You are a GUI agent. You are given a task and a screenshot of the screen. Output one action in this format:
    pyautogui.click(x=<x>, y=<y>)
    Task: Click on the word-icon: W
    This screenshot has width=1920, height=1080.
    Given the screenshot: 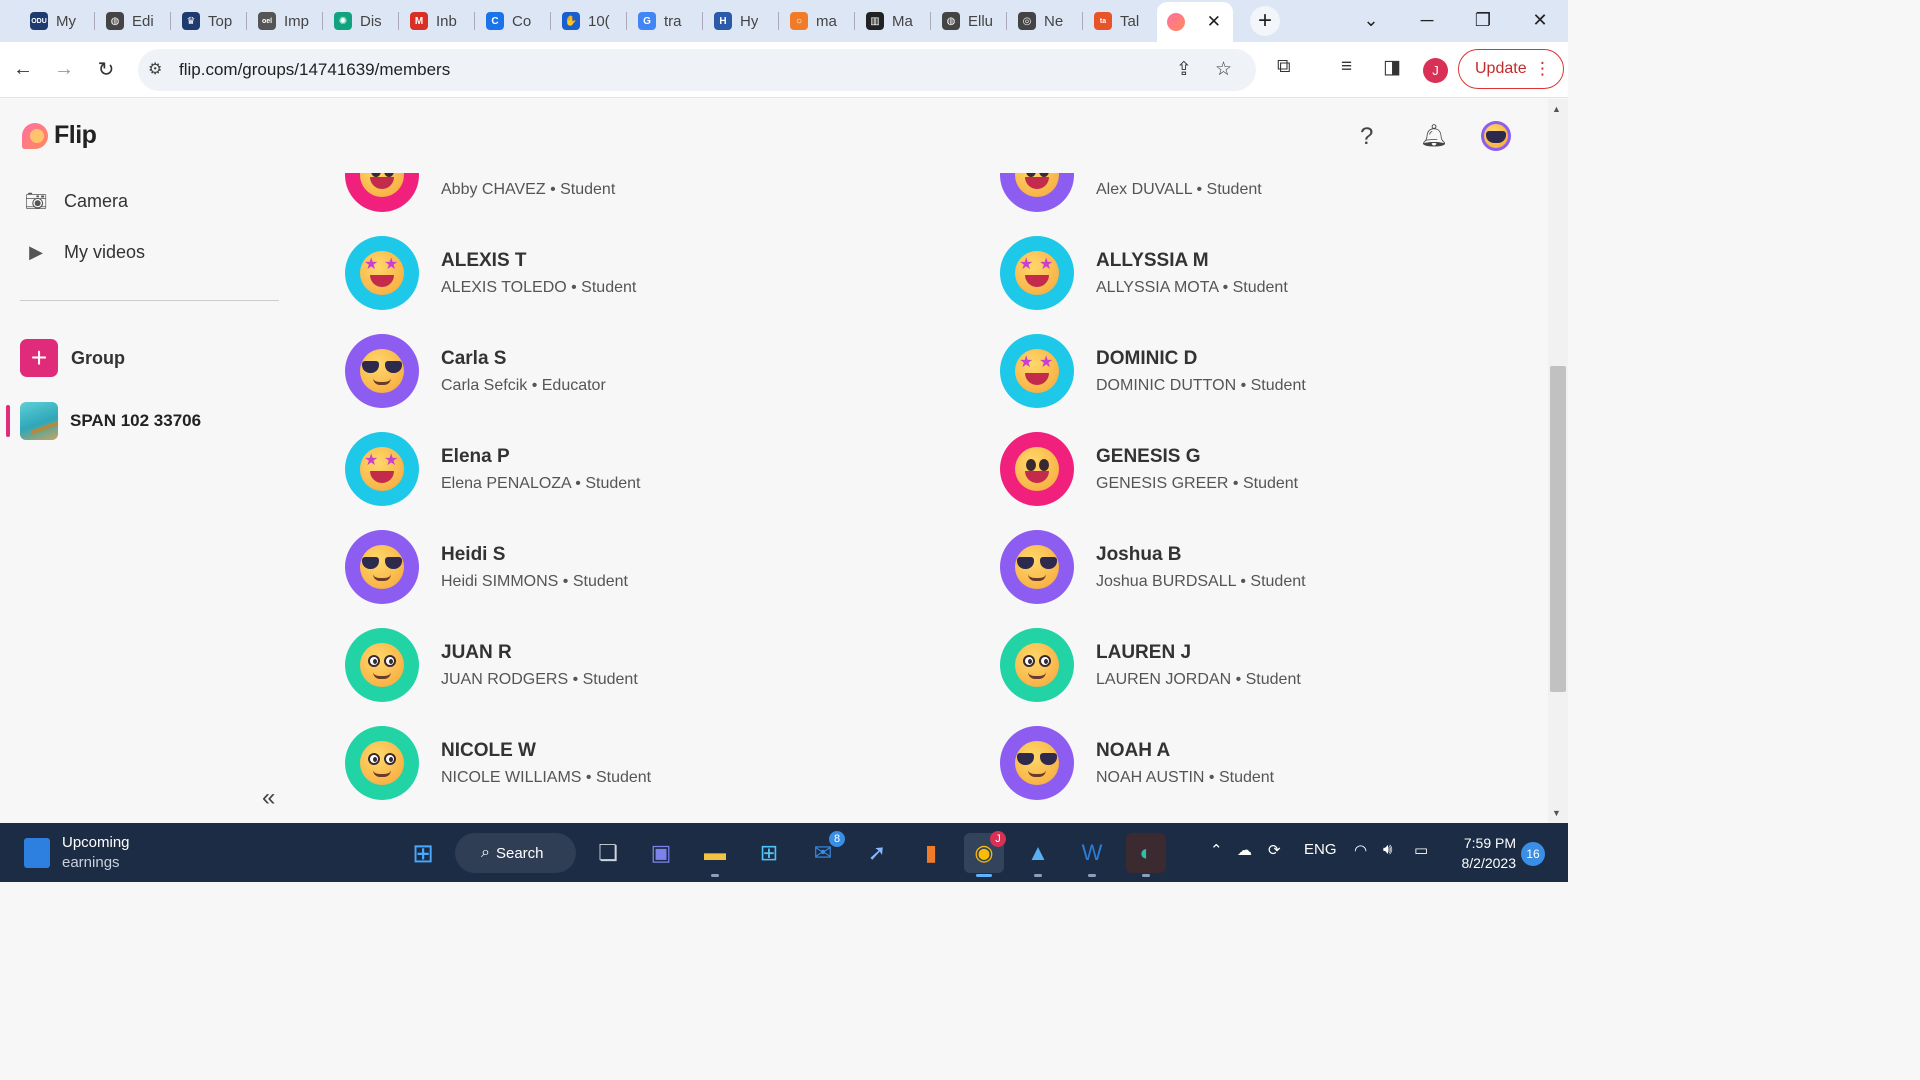 What is the action you would take?
    pyautogui.click(x=1092, y=855)
    